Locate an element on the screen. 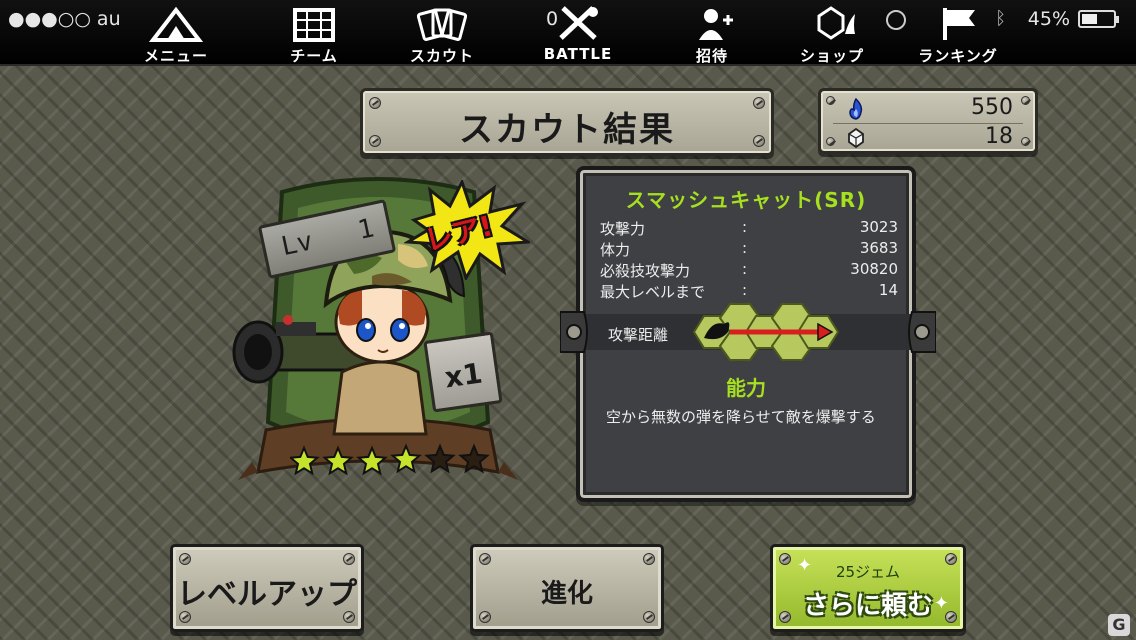 This screenshot has height=640, width=1136. rarity-stars is located at coordinates (390, 459).